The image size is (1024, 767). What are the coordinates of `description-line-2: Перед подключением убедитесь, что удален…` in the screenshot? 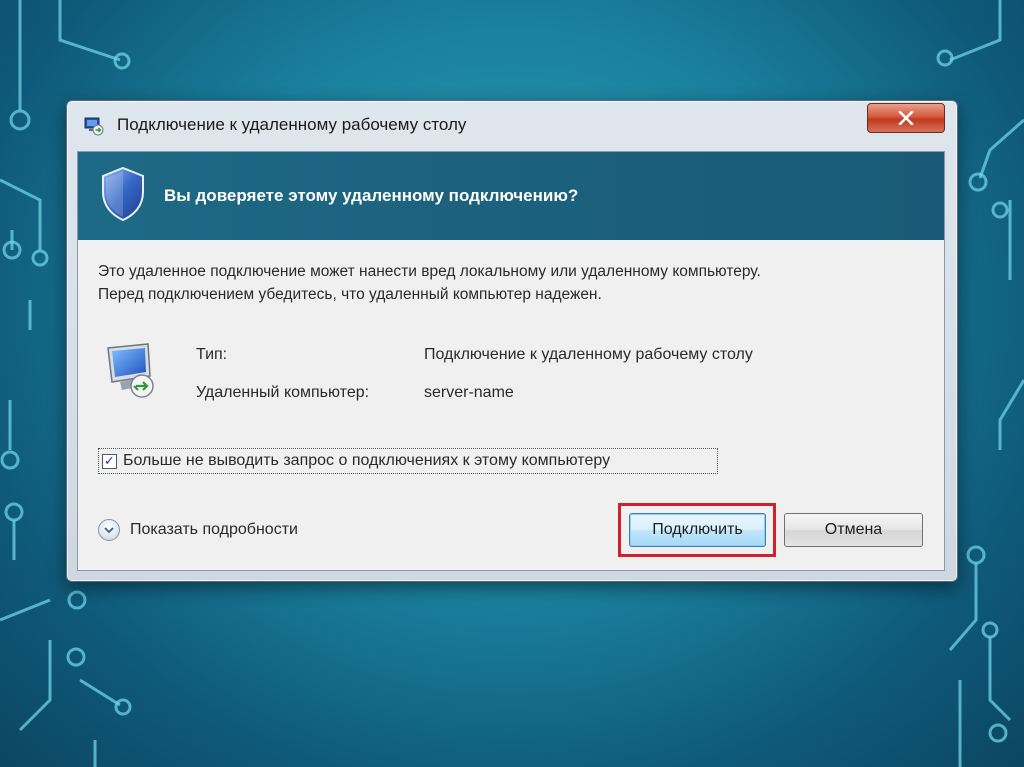 It's located at (350, 294).